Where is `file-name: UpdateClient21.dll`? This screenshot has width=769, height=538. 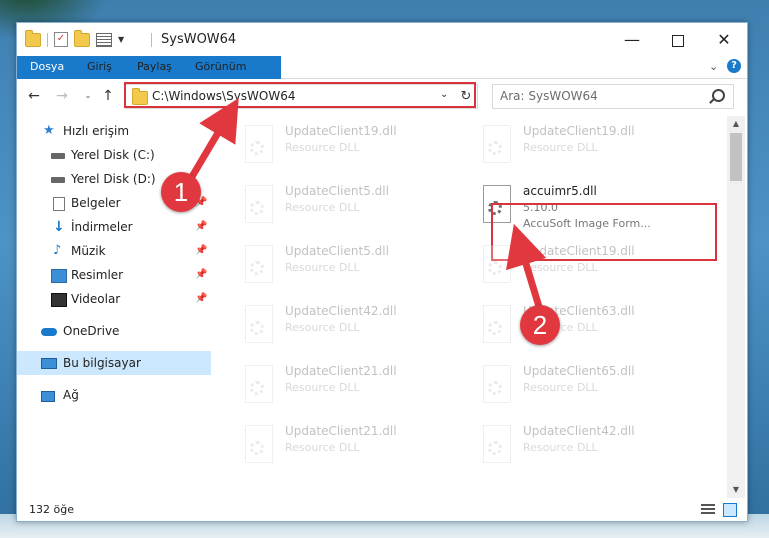 file-name: UpdateClient21.dll is located at coordinates (341, 371).